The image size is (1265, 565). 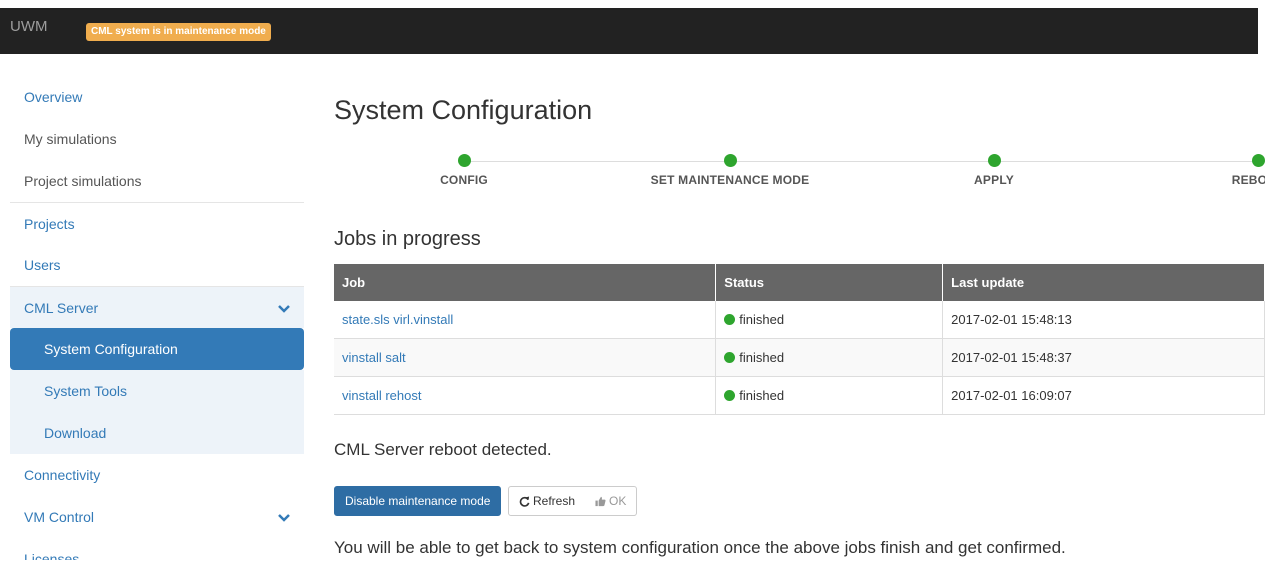 I want to click on sidebar-item-projects: Projects, so click(x=157, y=223).